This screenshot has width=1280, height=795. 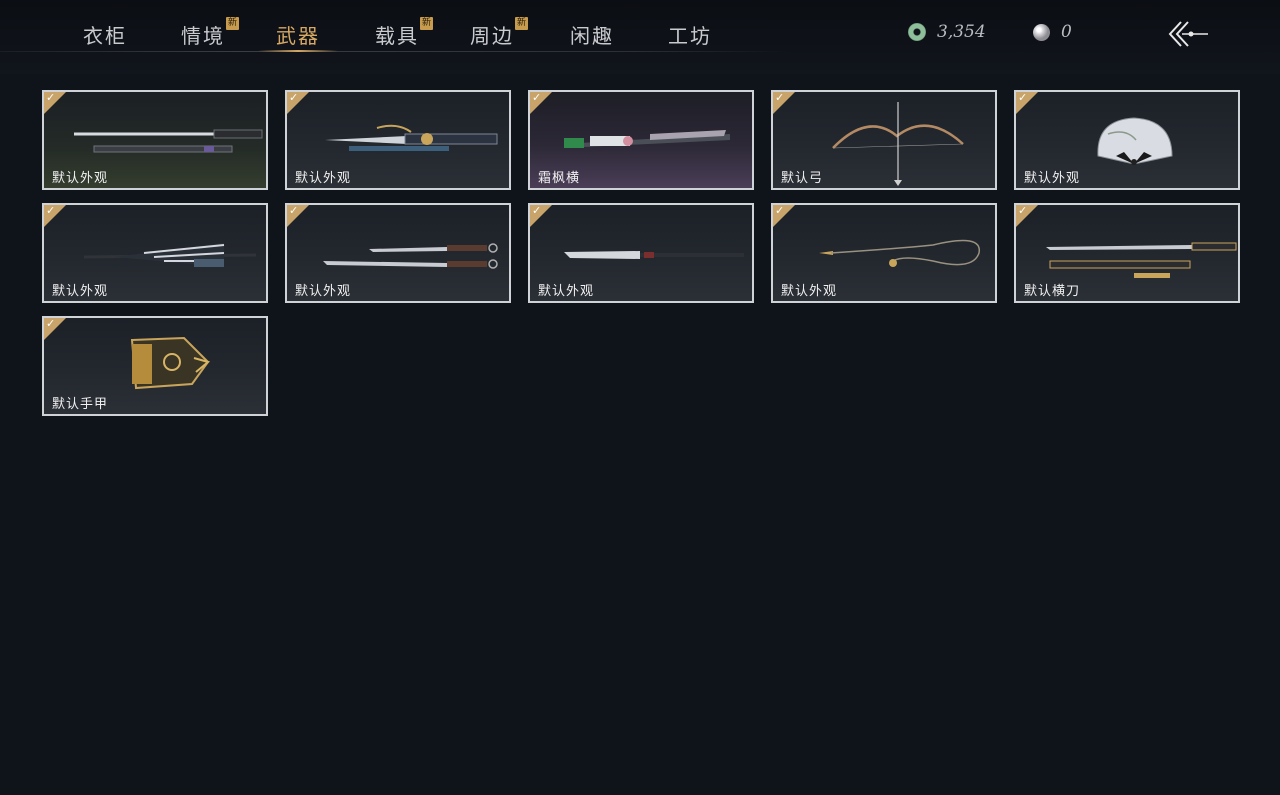 I want to click on jade-amount: 3,354, so click(x=961, y=32).